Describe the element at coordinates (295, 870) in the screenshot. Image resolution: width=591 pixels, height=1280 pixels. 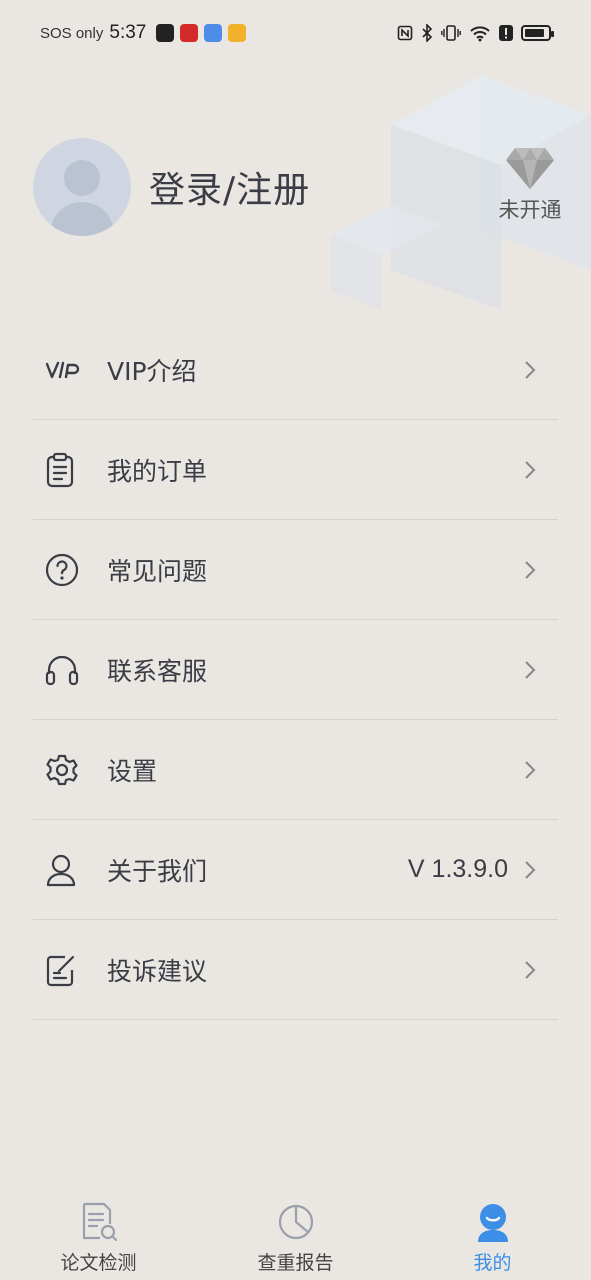
I see `menu-item-about: 关于我们 V 1.3.9.0` at that location.